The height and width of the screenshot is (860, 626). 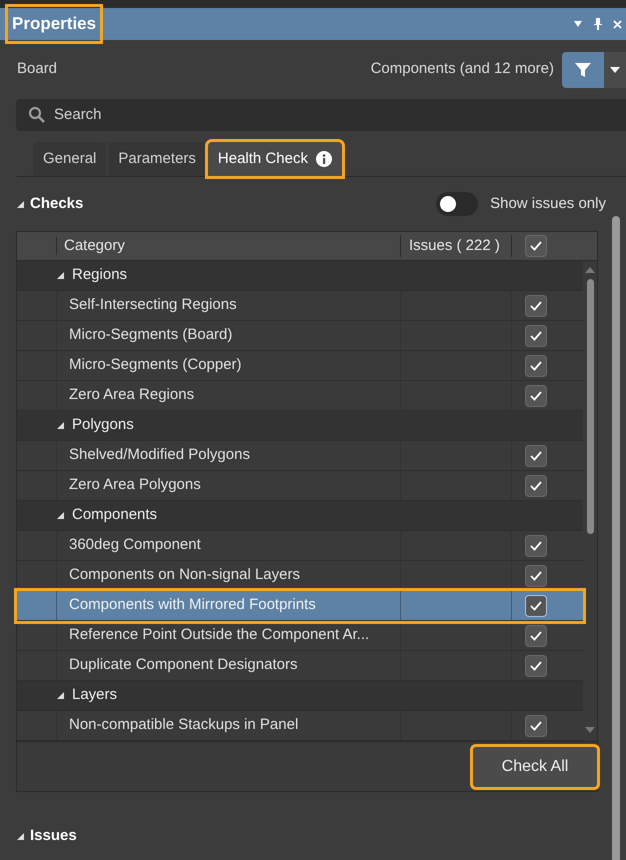 I want to click on scroll-up-icon, so click(x=590, y=270).